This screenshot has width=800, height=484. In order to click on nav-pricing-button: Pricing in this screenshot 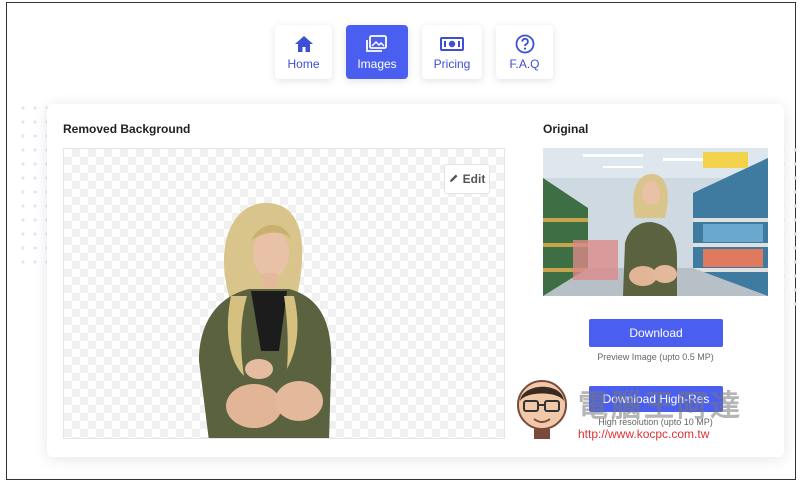, I will do `click(452, 52)`.